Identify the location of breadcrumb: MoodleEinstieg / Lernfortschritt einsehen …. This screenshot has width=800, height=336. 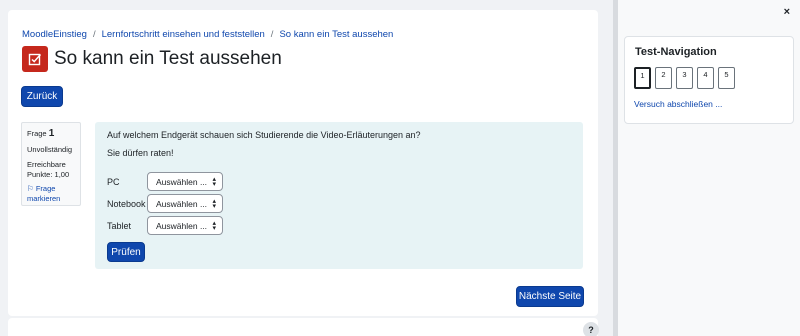
(207, 34).